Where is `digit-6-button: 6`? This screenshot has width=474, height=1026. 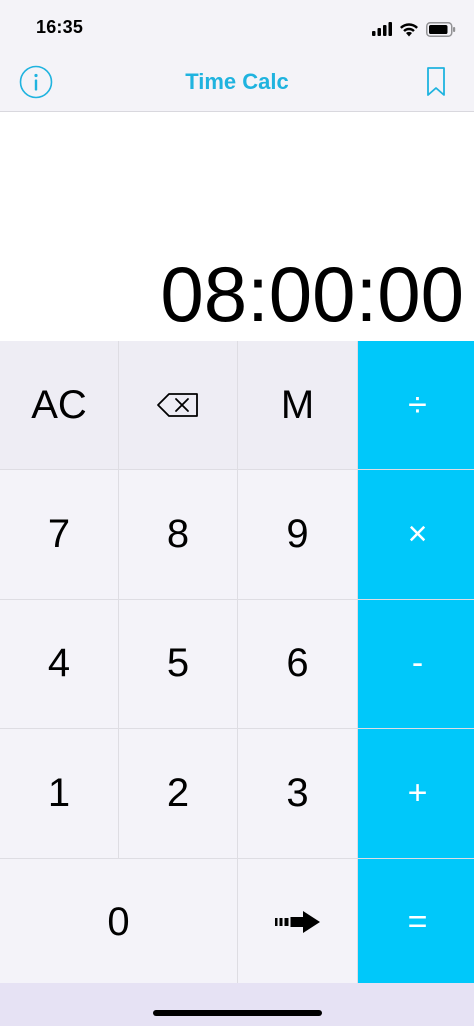 digit-6-button: 6 is located at coordinates (297, 664).